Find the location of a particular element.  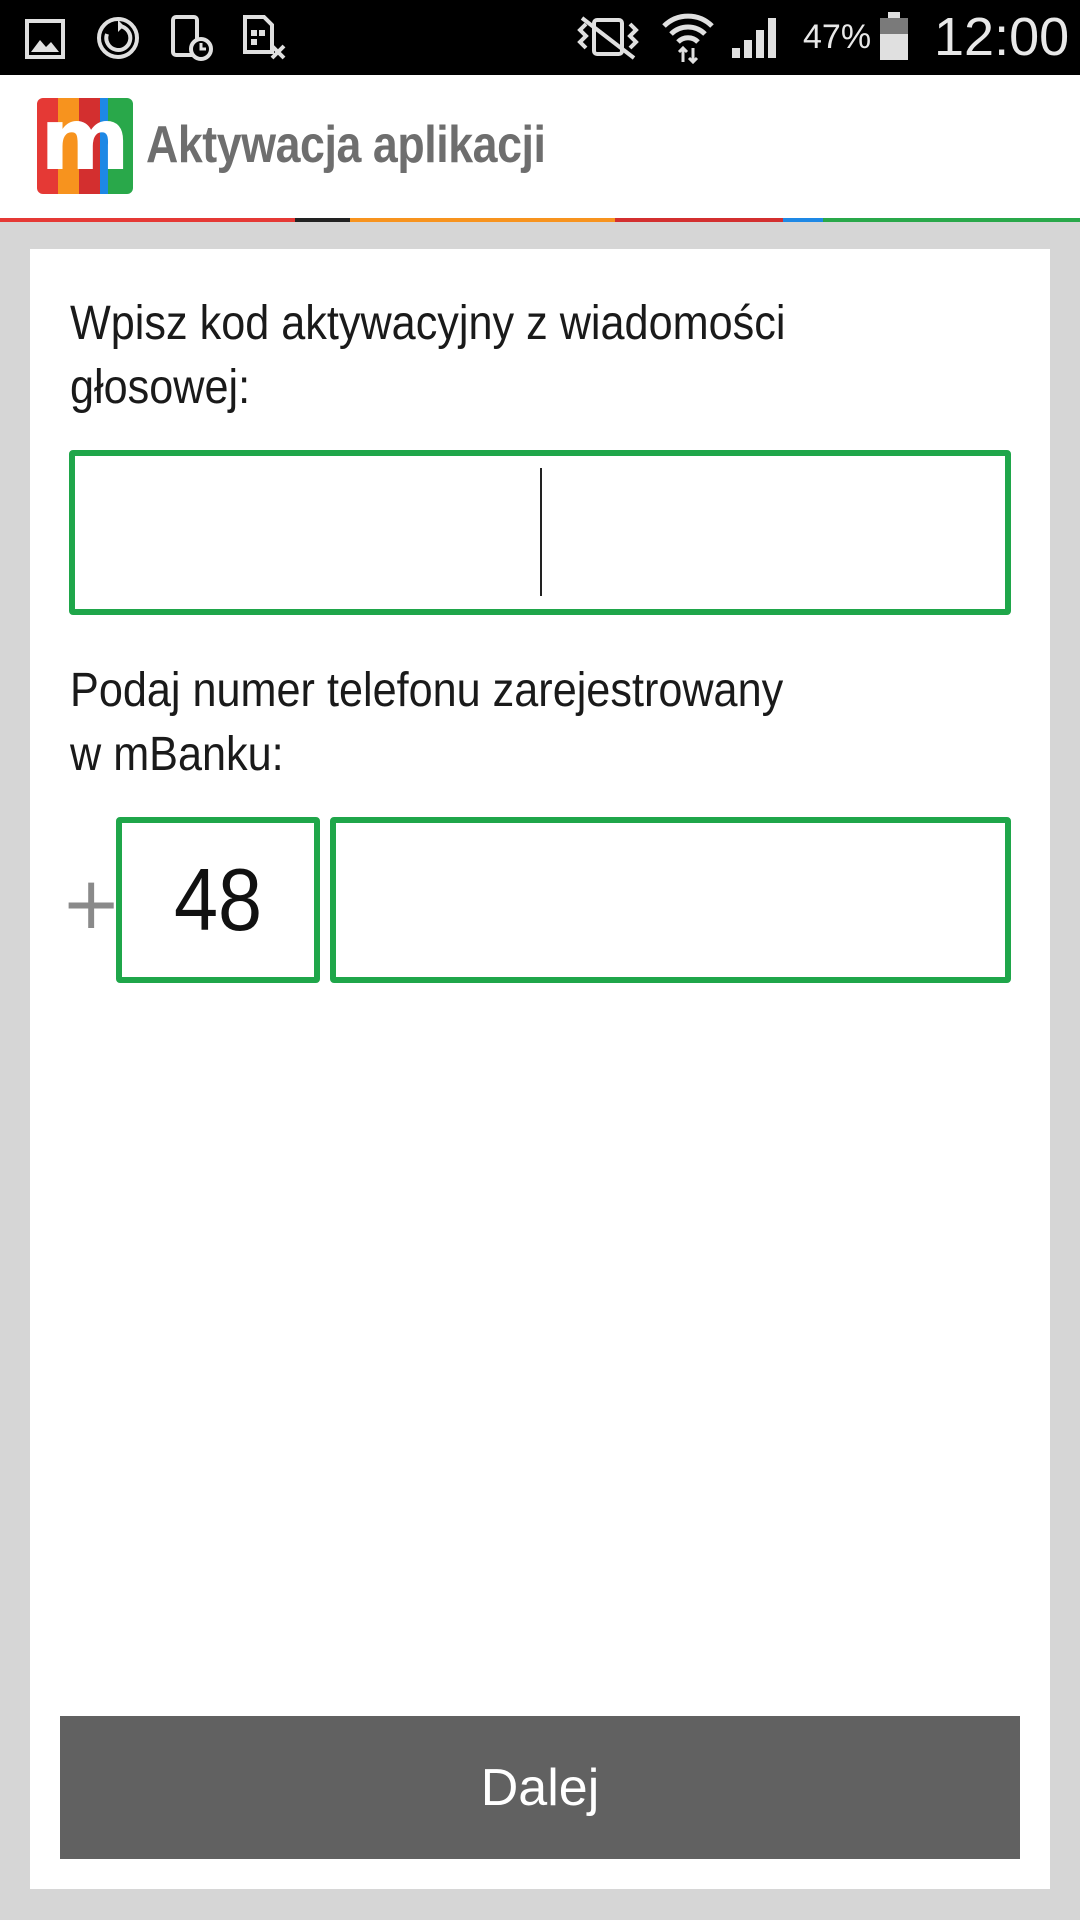

phone-number-input is located at coordinates (670, 900).